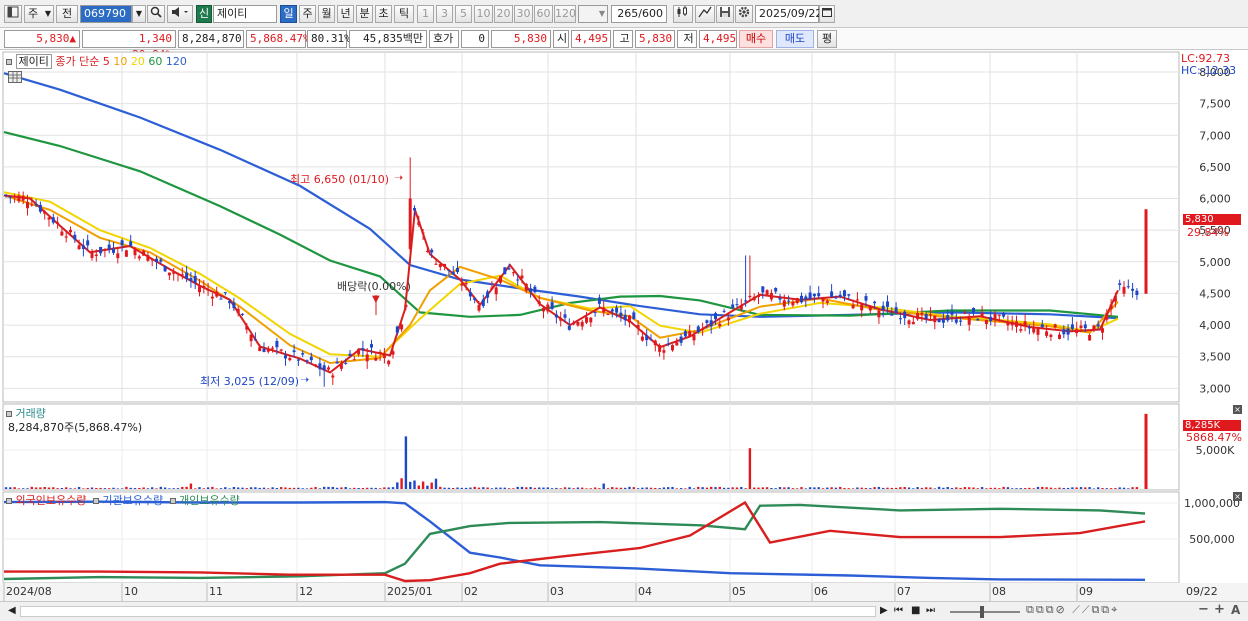  What do you see at coordinates (930, 610) in the screenshot?
I see `next-icon: ⏭` at bounding box center [930, 610].